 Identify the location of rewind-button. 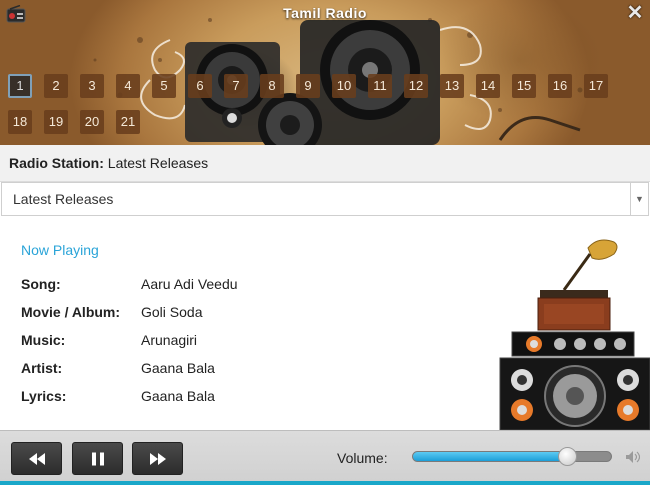
(36, 458).